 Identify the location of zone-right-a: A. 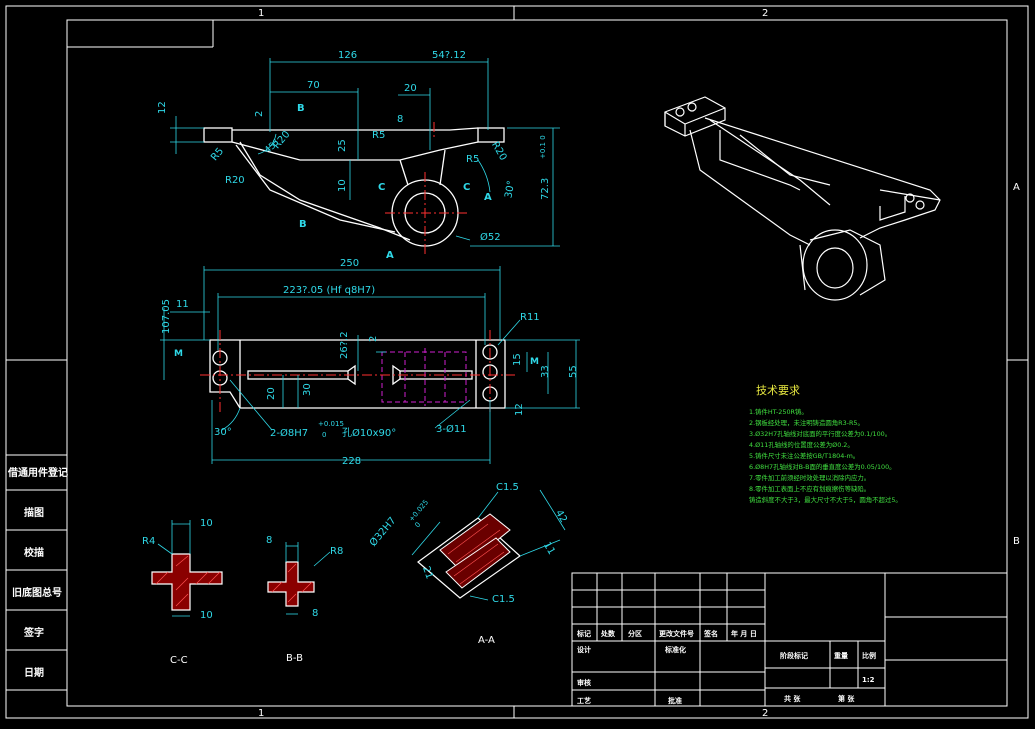
(1016, 187).